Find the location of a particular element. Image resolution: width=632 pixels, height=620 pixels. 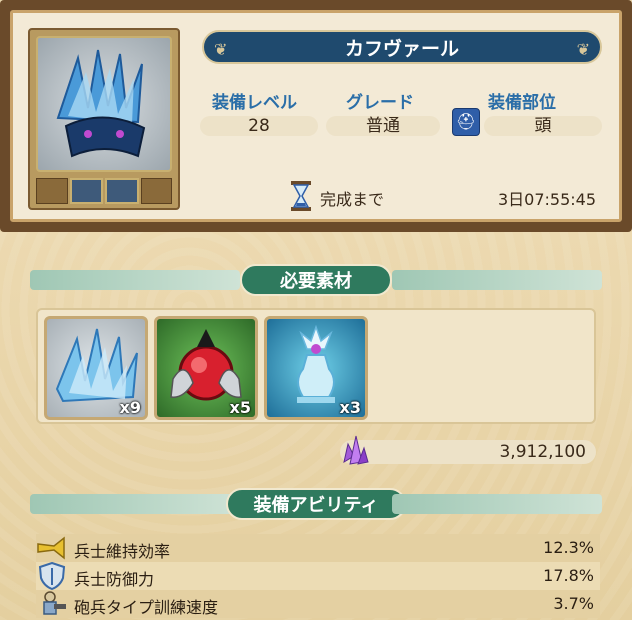

ornament-right-icon: ❦ is located at coordinates (583, 49).